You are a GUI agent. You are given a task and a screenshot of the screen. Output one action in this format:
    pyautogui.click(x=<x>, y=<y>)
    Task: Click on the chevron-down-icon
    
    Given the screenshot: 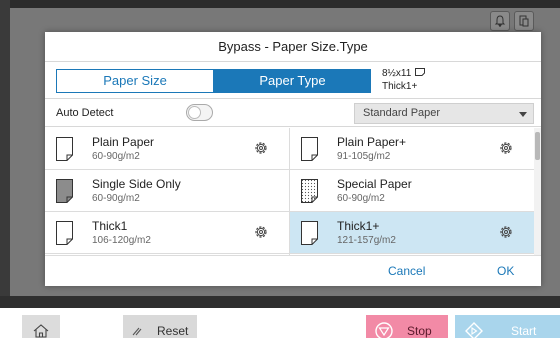 What is the action you would take?
    pyautogui.click(x=523, y=114)
    